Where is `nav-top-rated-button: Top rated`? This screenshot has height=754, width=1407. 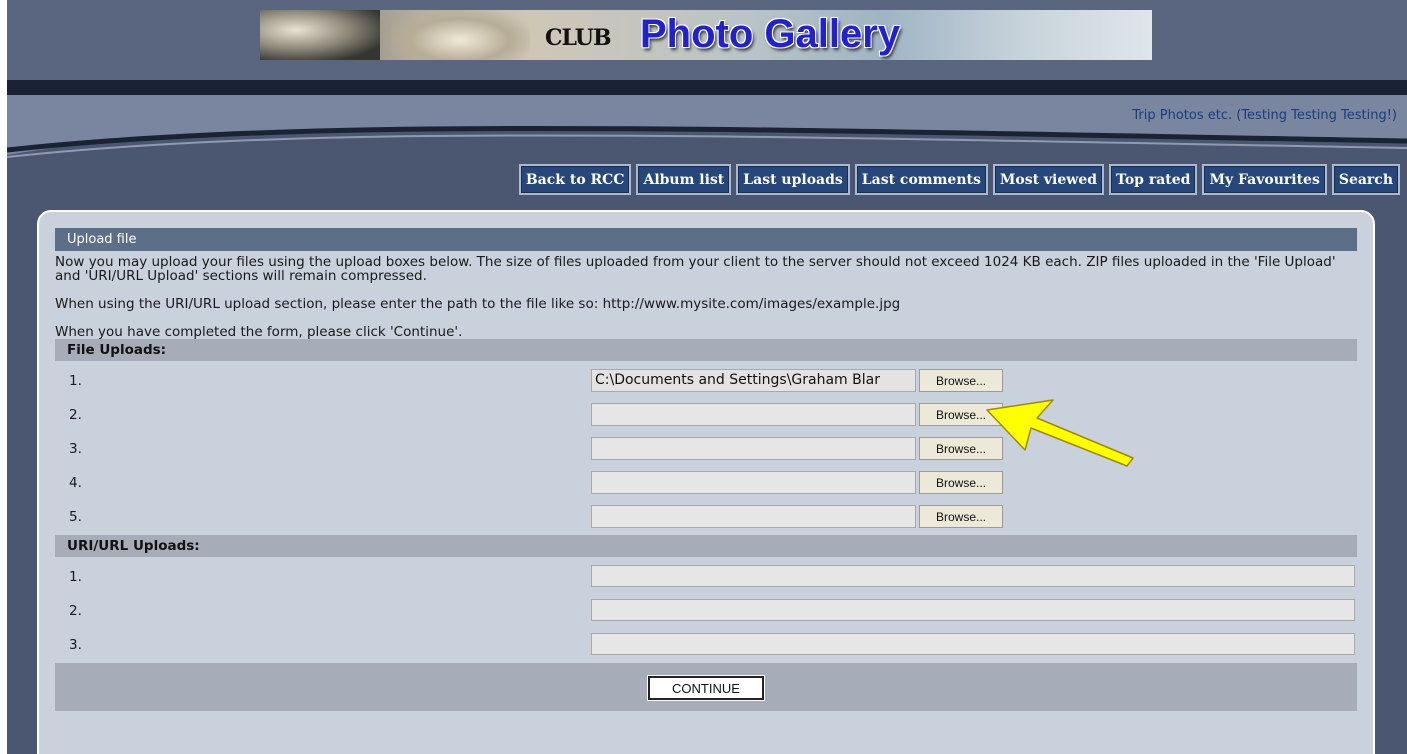 nav-top-rated-button: Top rated is located at coordinates (1153, 179).